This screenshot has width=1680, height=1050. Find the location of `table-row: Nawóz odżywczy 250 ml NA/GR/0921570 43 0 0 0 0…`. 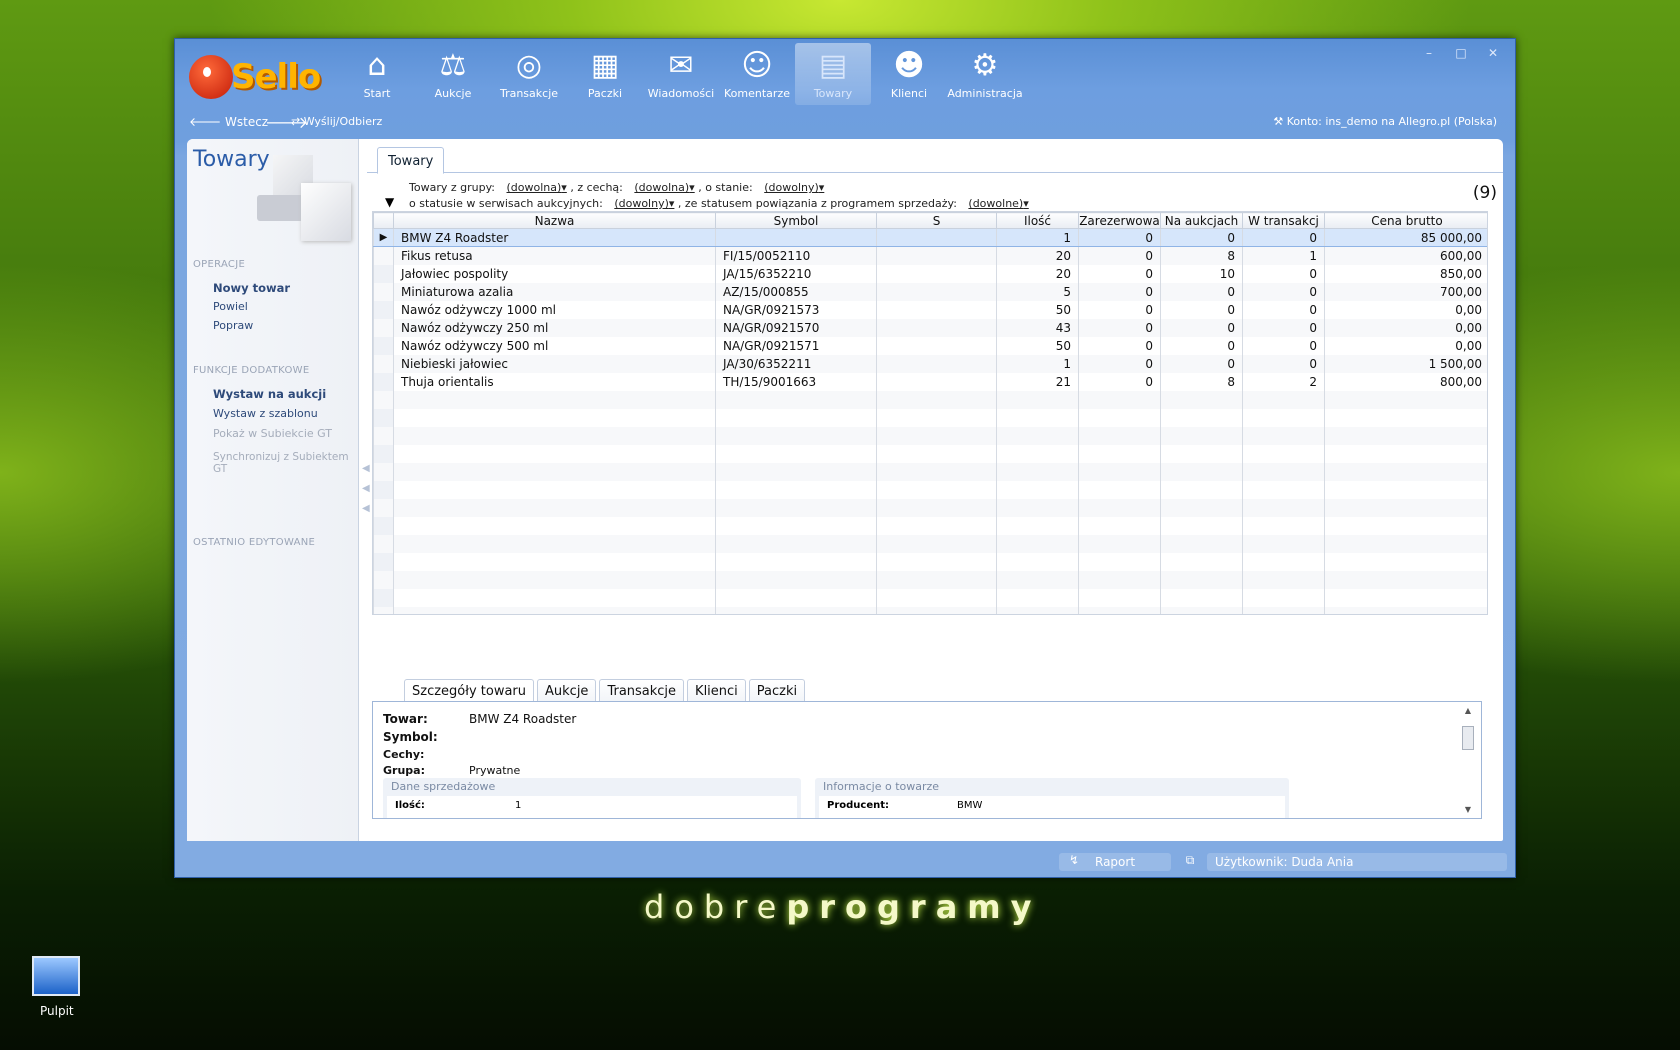

table-row: Nawóz odżywczy 250 ml NA/GR/0921570 43 0 0 0 0… is located at coordinates (930, 327).